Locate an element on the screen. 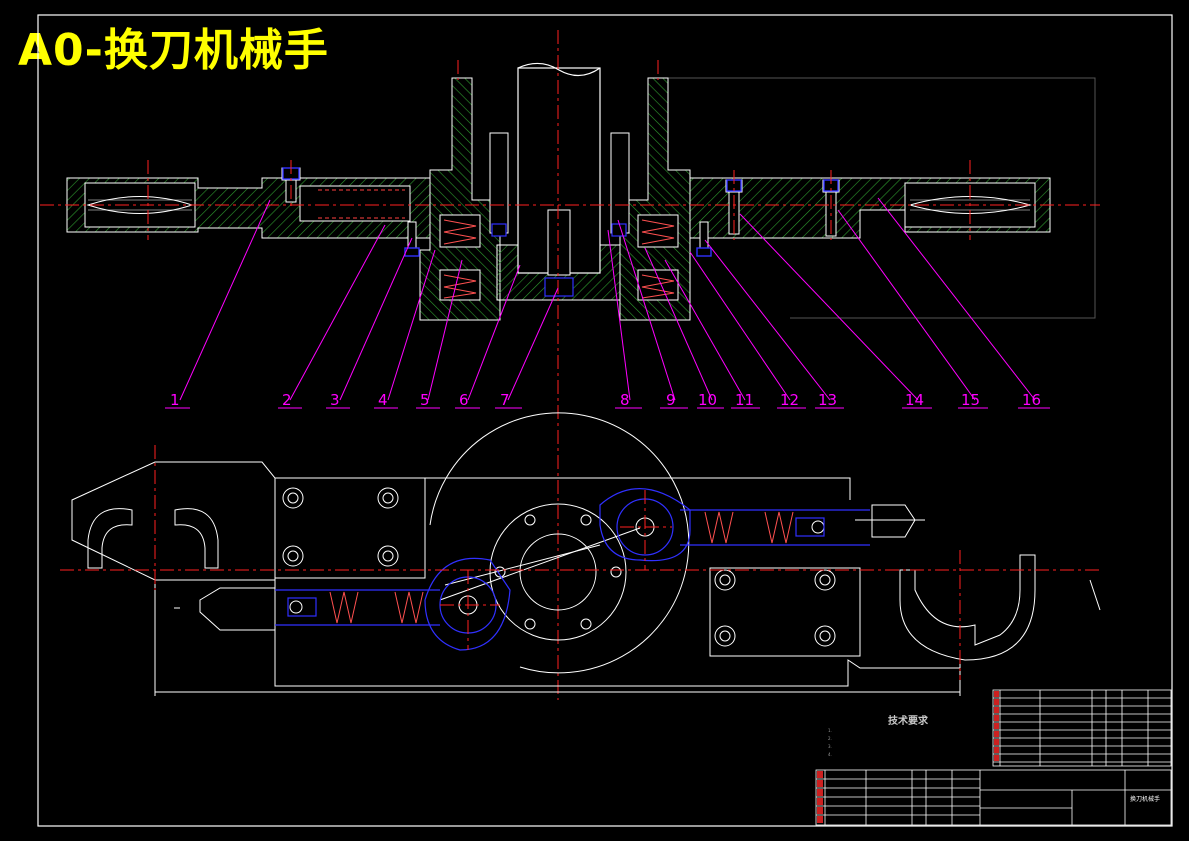 The height and width of the screenshot is (841, 1189). hidden-features is located at coordinates (572, 569).